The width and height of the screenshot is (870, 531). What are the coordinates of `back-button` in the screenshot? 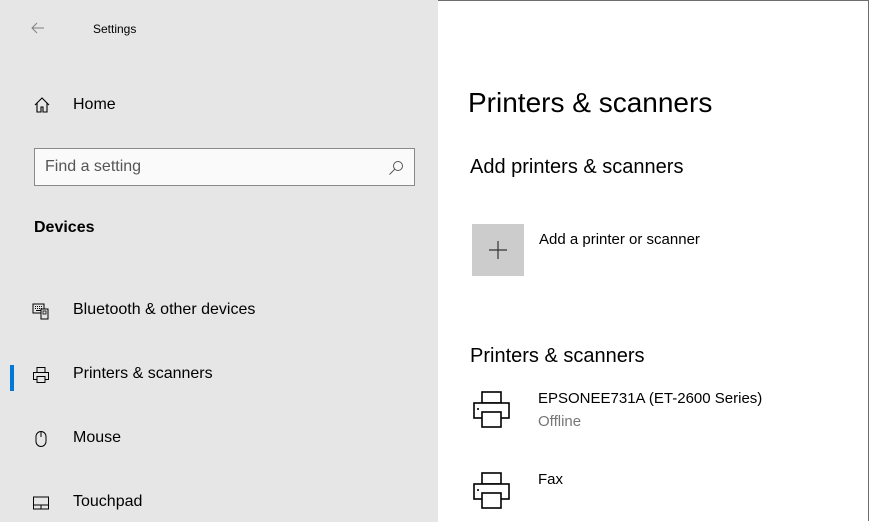 It's located at (40, 30).